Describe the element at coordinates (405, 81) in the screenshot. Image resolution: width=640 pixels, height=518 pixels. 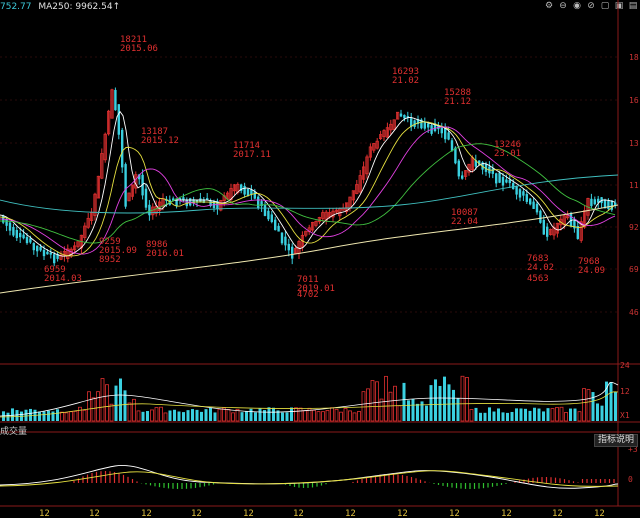
I see `annotation-date: 21.02` at that location.